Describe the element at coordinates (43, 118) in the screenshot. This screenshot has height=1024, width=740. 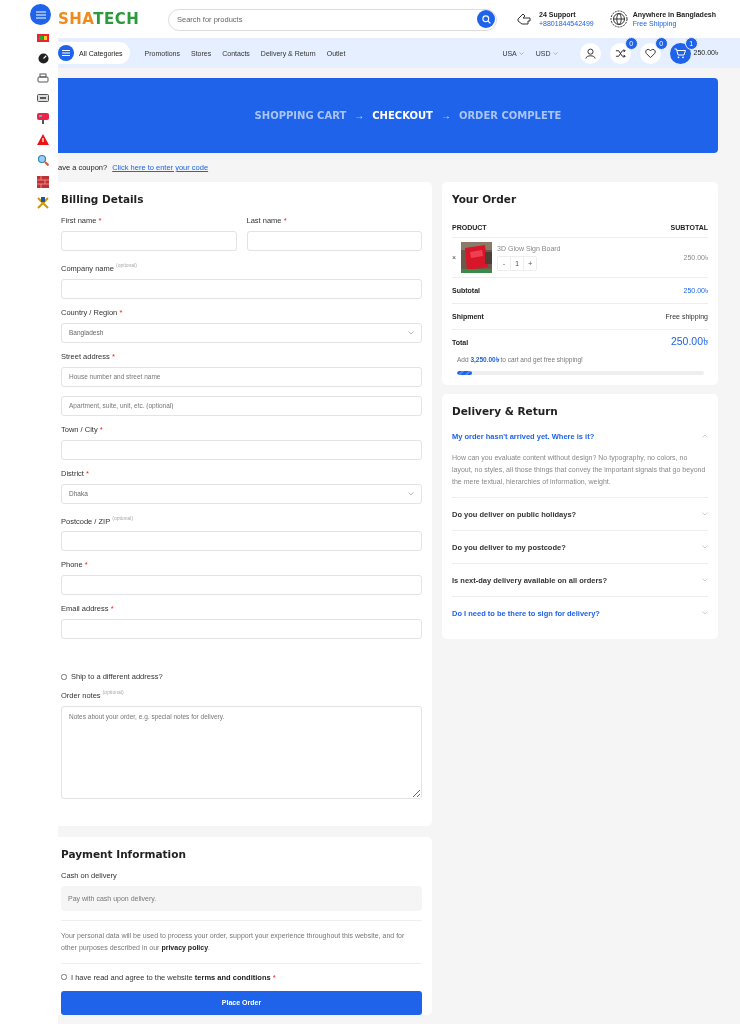
I see `billboard-icon` at that location.